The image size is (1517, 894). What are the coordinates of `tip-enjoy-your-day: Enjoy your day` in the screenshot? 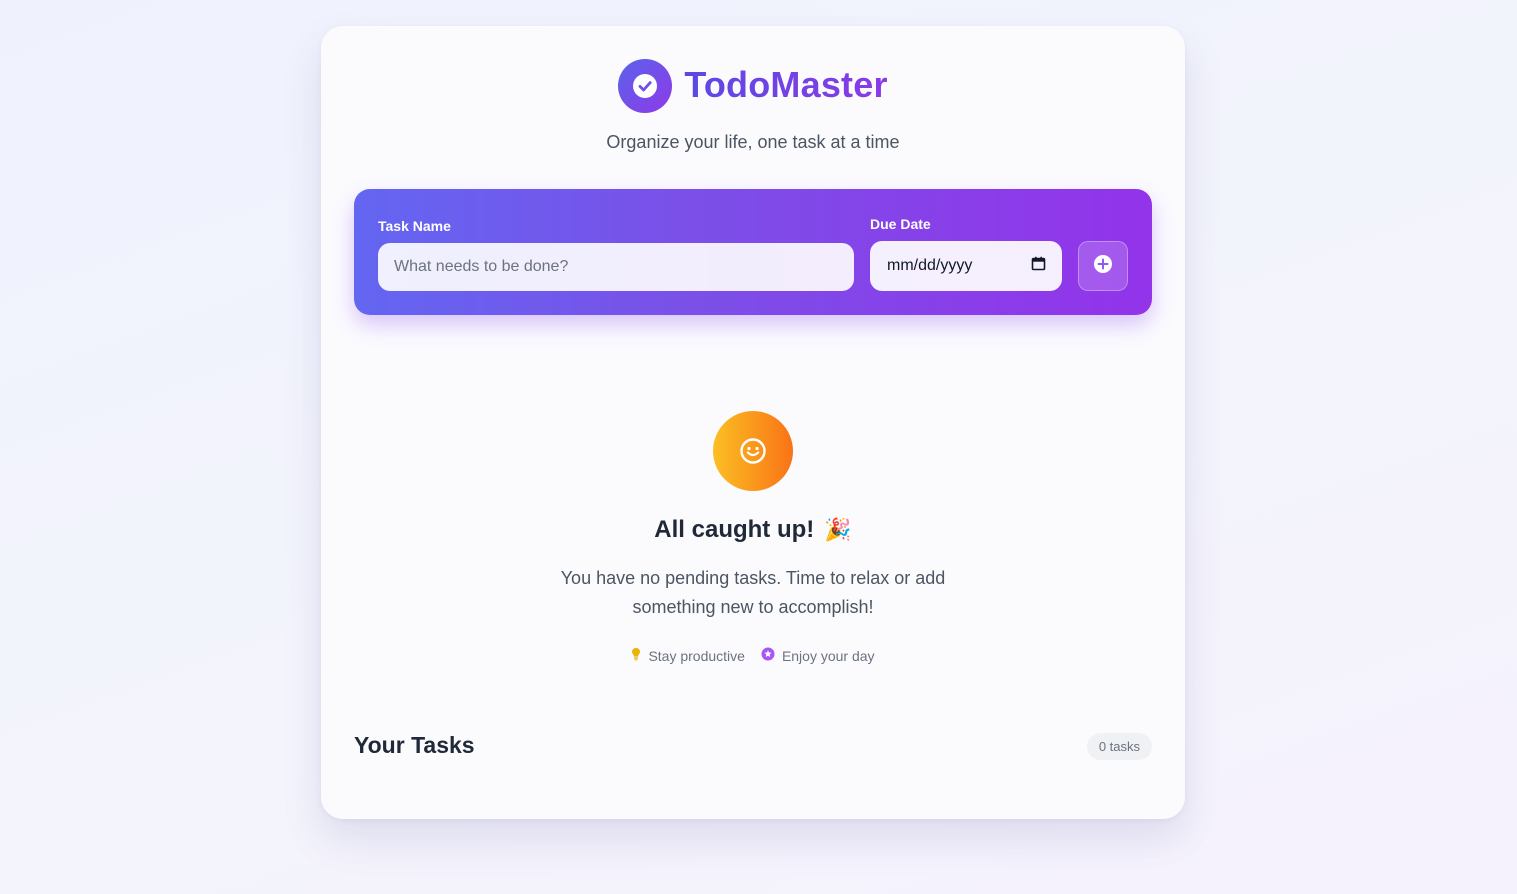 It's located at (818, 655).